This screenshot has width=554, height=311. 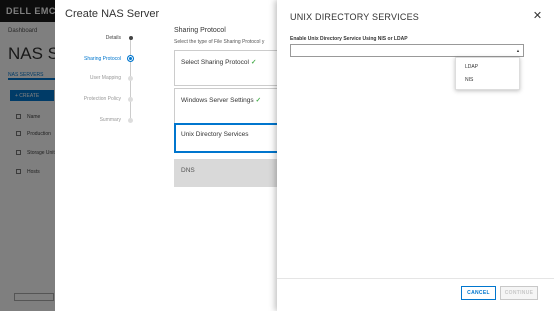 What do you see at coordinates (519, 293) in the screenshot?
I see `continue-button: CONTINUE` at bounding box center [519, 293].